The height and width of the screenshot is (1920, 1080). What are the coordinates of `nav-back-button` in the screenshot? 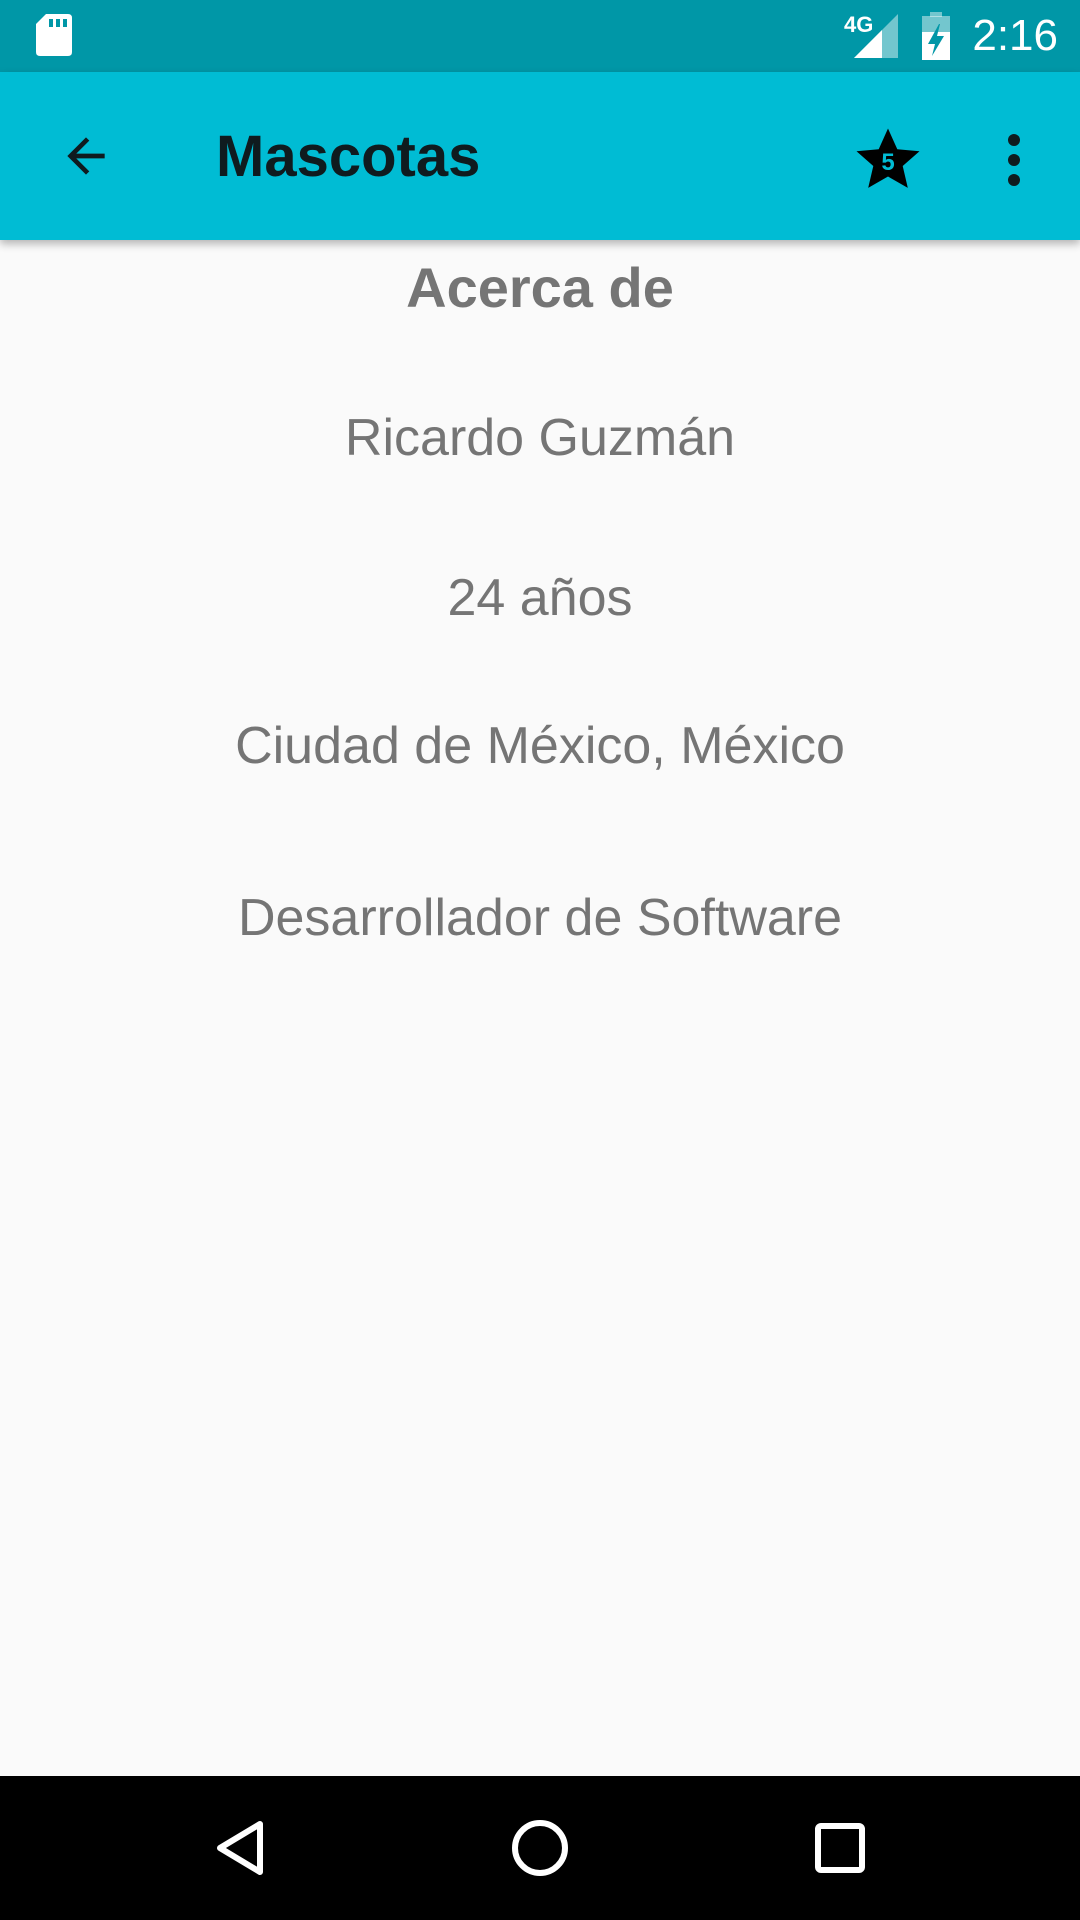 It's located at (240, 1848).